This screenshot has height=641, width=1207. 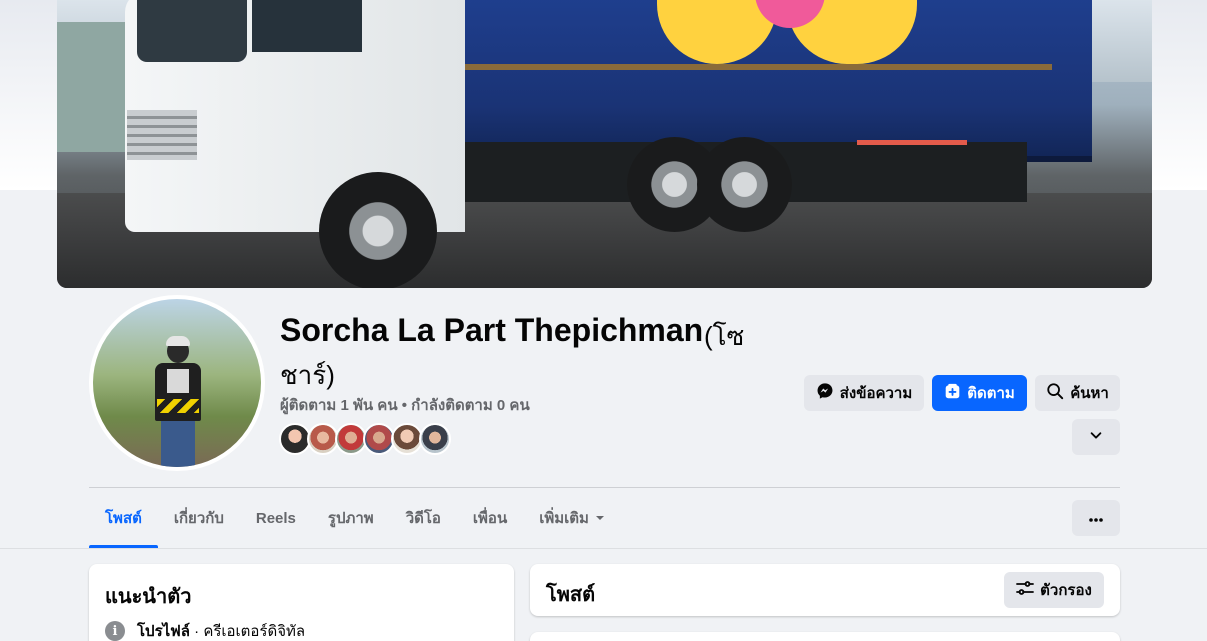 What do you see at coordinates (912, 142) in the screenshot?
I see `cover-lights` at bounding box center [912, 142].